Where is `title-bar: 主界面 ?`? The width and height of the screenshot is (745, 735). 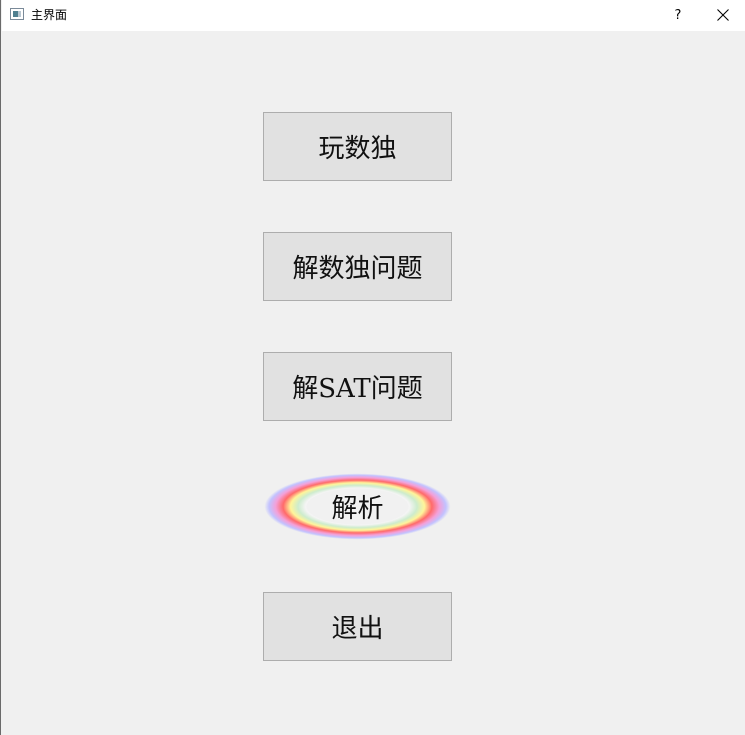
title-bar: 主界面 ? is located at coordinates (373, 15).